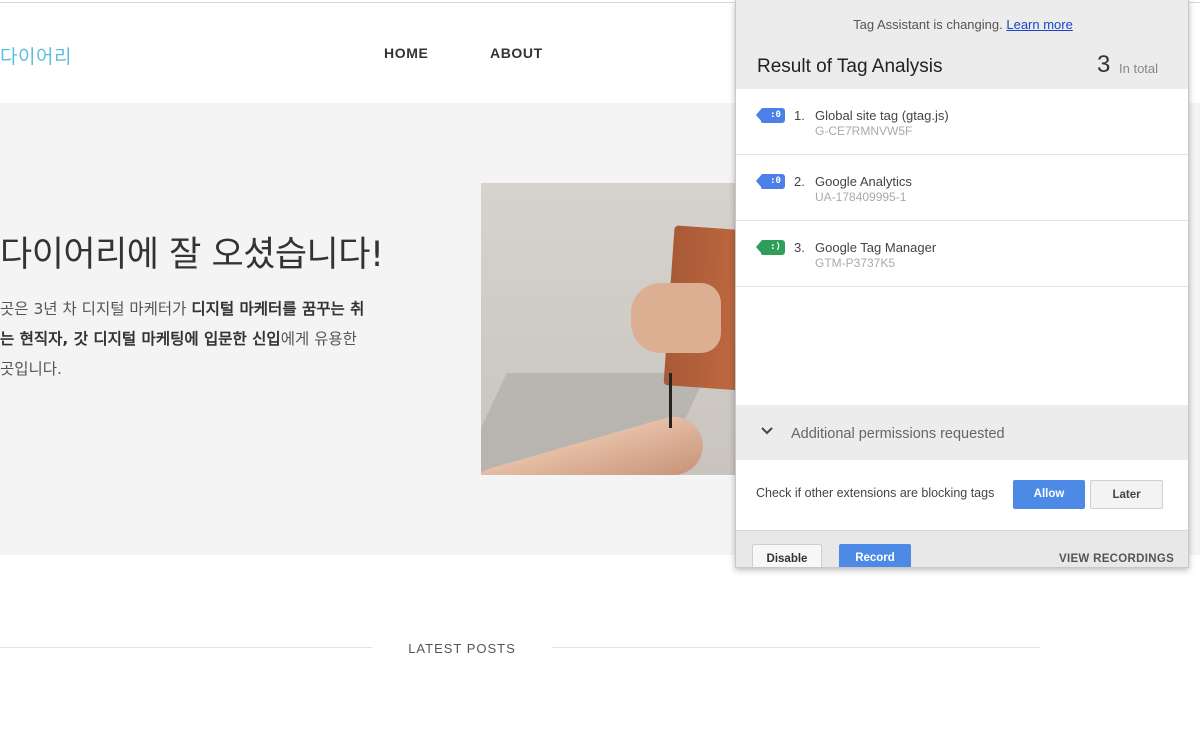  What do you see at coordinates (278, 309) in the screenshot?
I see `hero-text-bold: 디지털 마케터를 꿈꾸는 취` at bounding box center [278, 309].